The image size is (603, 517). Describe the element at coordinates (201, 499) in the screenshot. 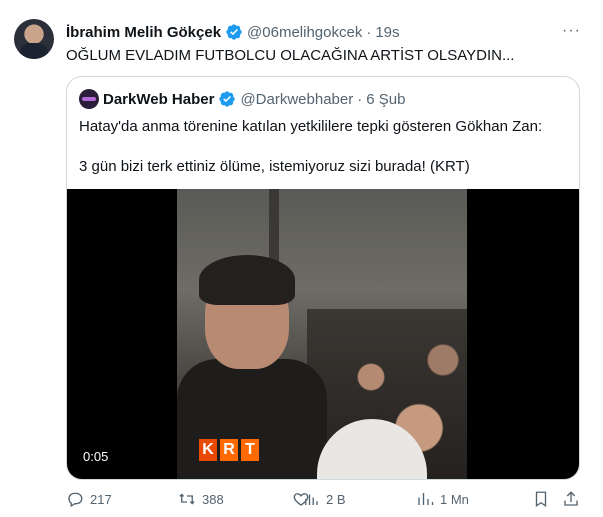

I see `retweet-button: 388` at that location.